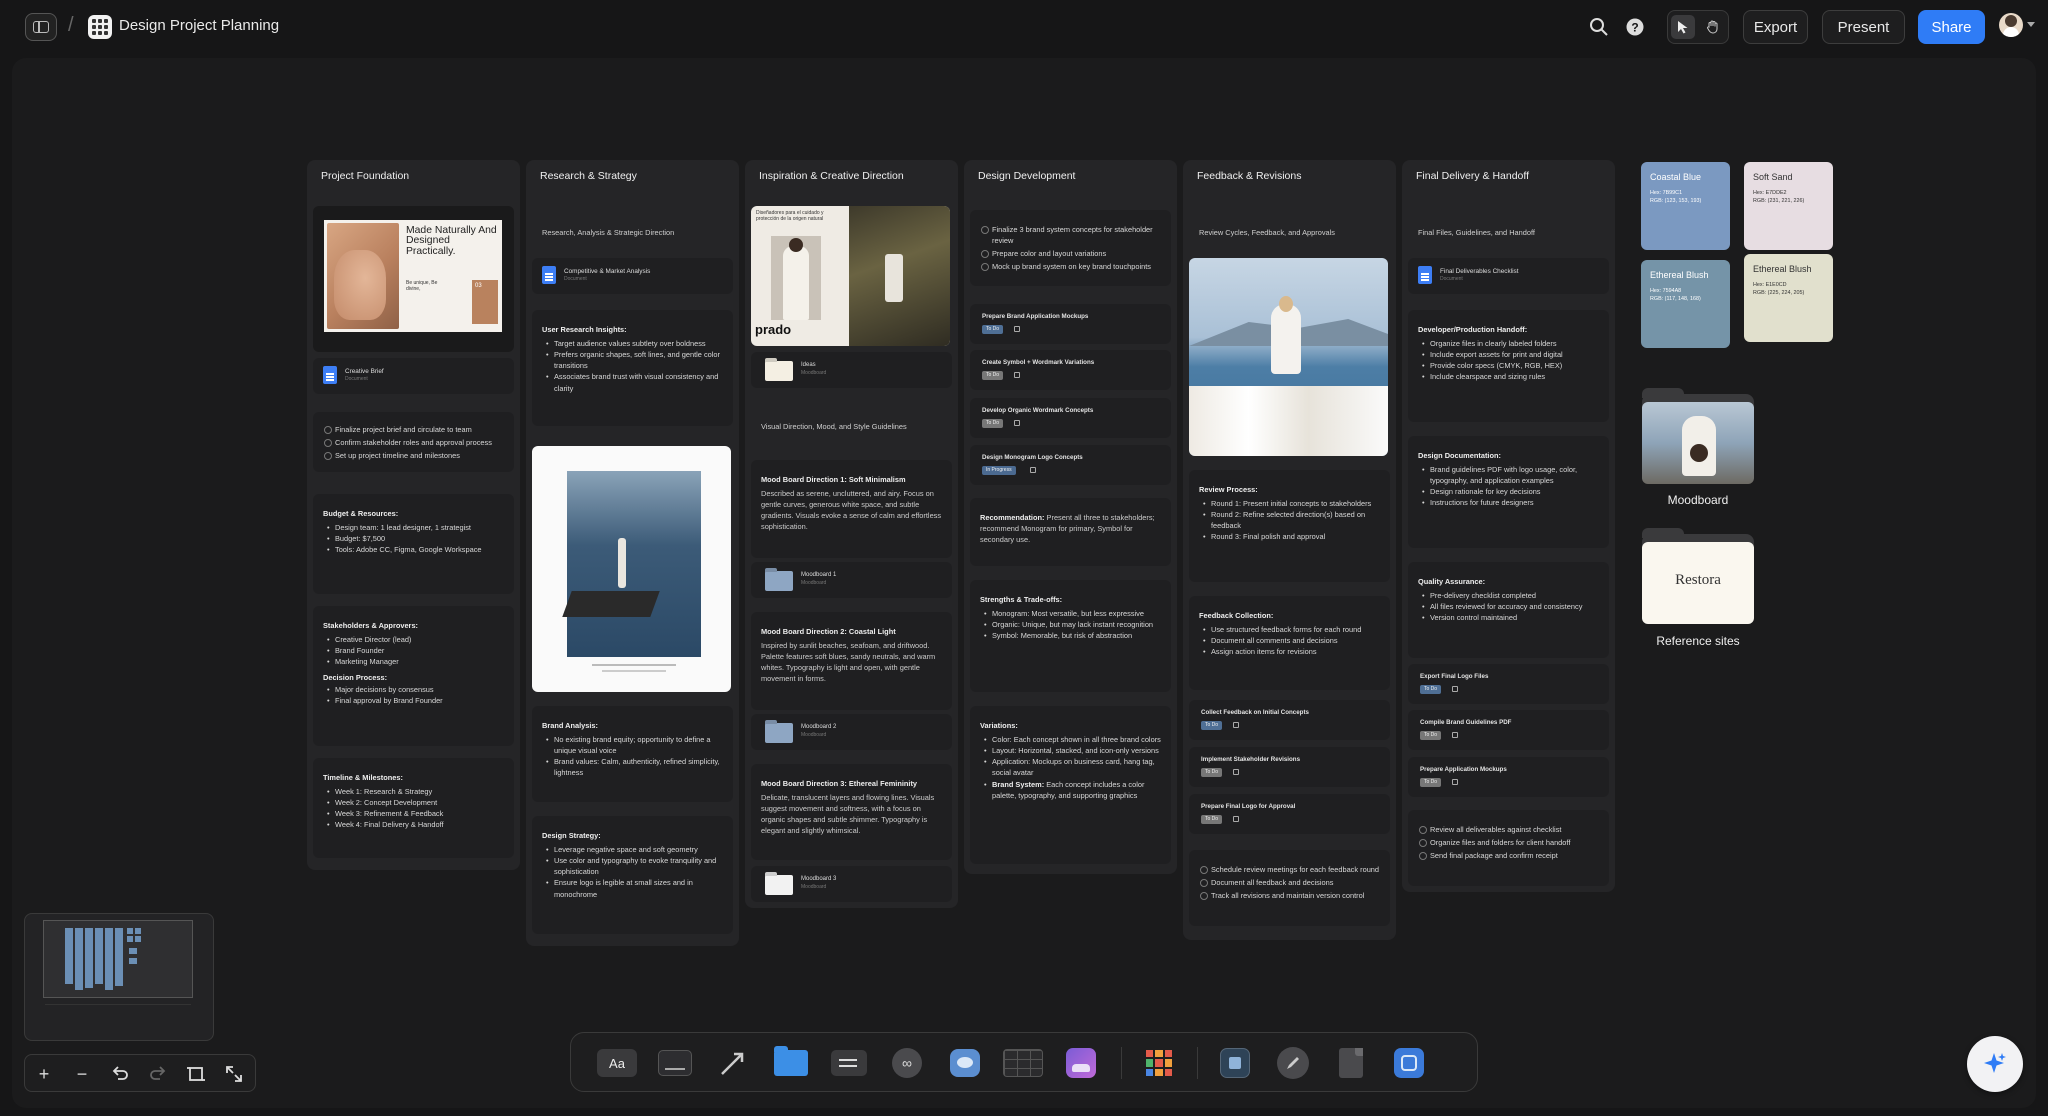 The image size is (2048, 1116). I want to click on fullscreen-icon, so click(234, 1074).